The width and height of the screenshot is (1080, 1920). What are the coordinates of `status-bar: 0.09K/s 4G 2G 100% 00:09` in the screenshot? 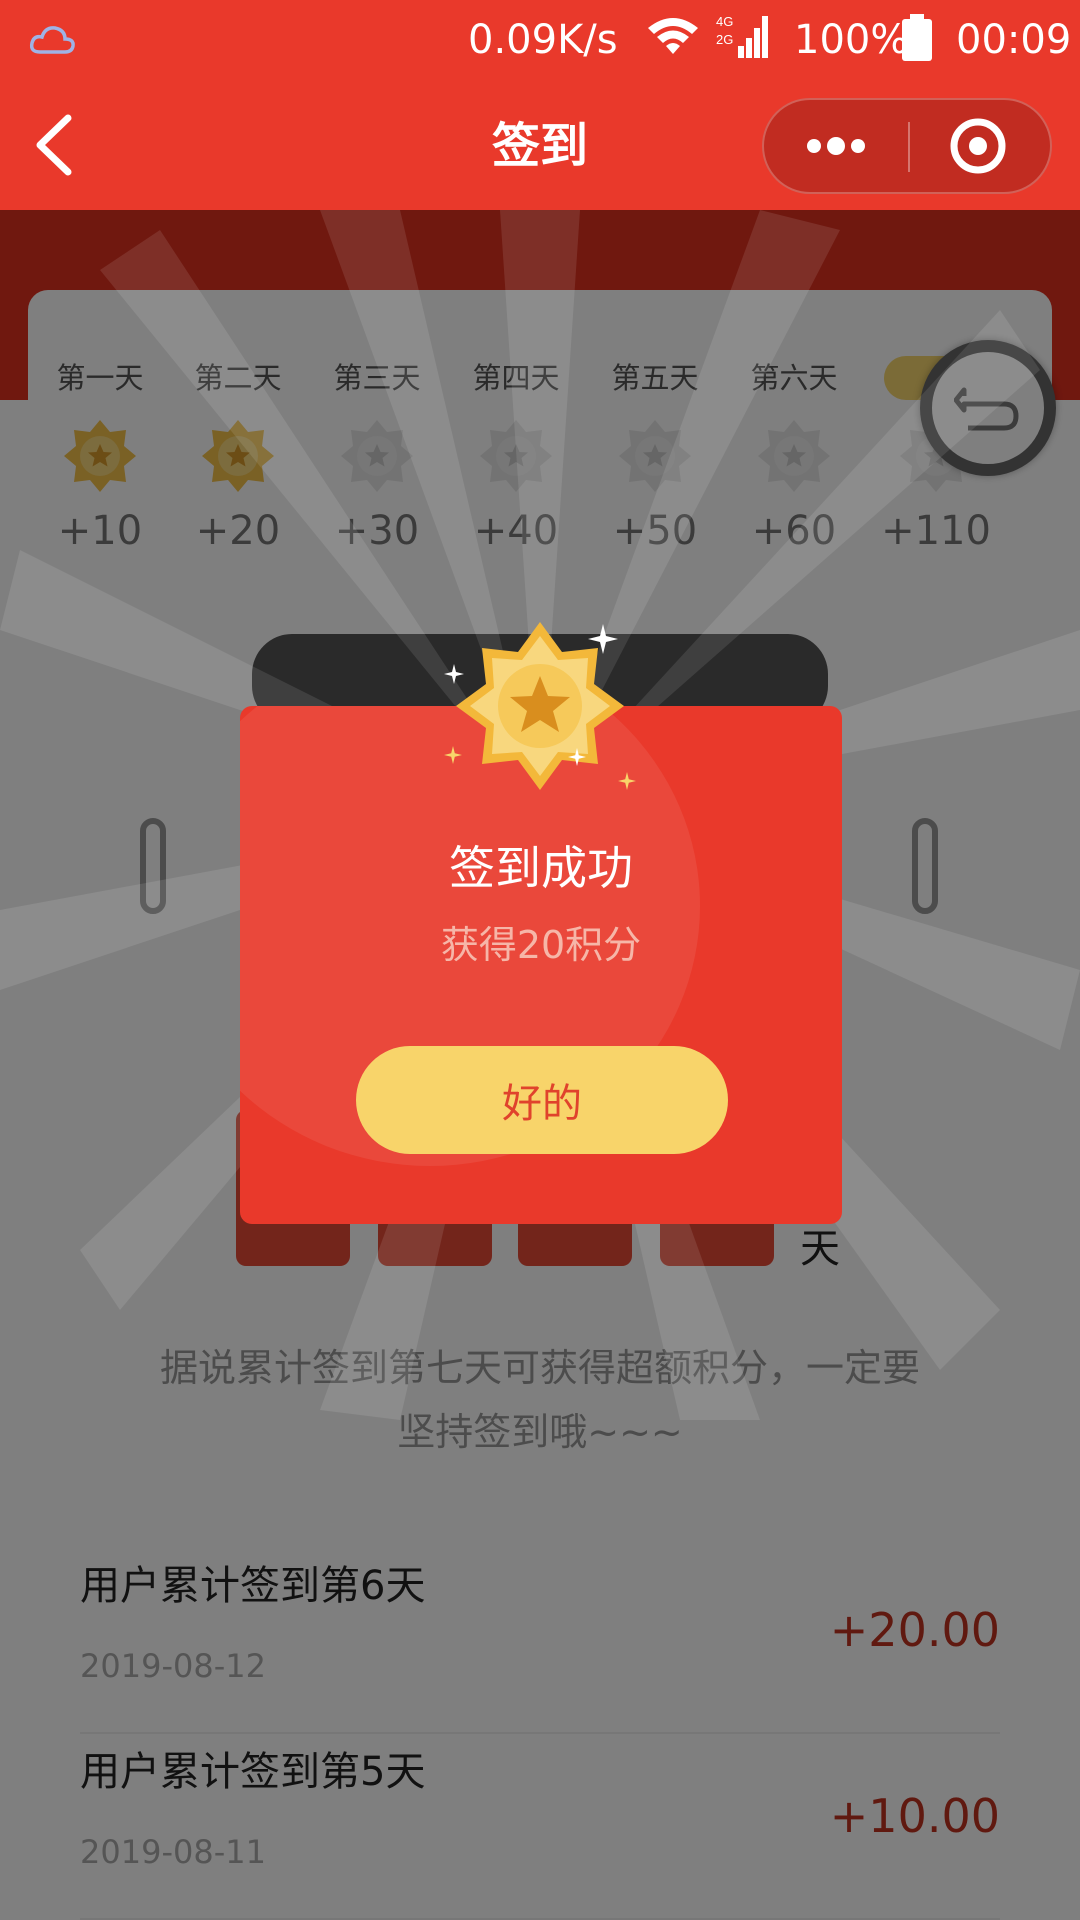 It's located at (540, 40).